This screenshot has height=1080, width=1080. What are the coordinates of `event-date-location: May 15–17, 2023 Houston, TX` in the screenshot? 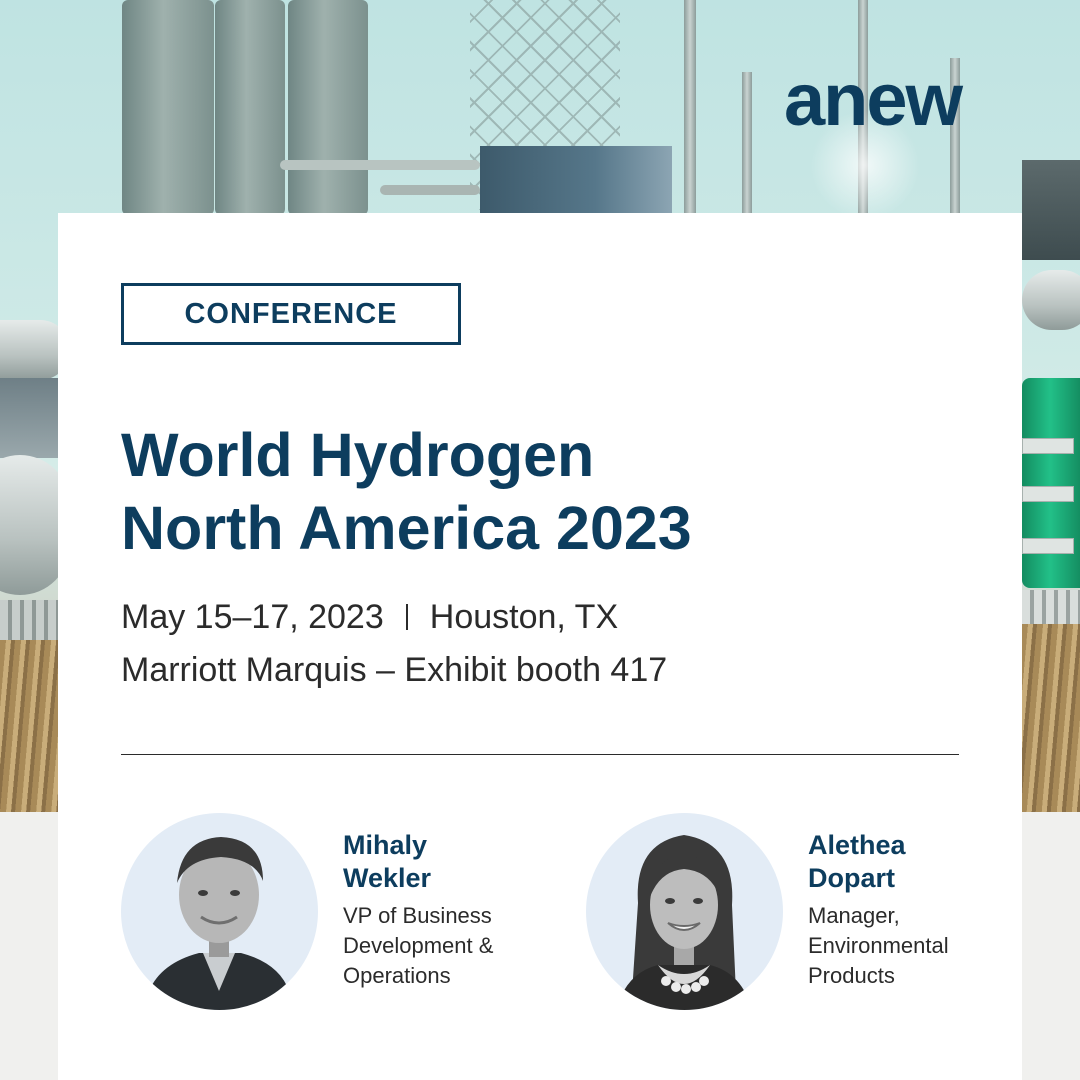 It's located at (369, 617).